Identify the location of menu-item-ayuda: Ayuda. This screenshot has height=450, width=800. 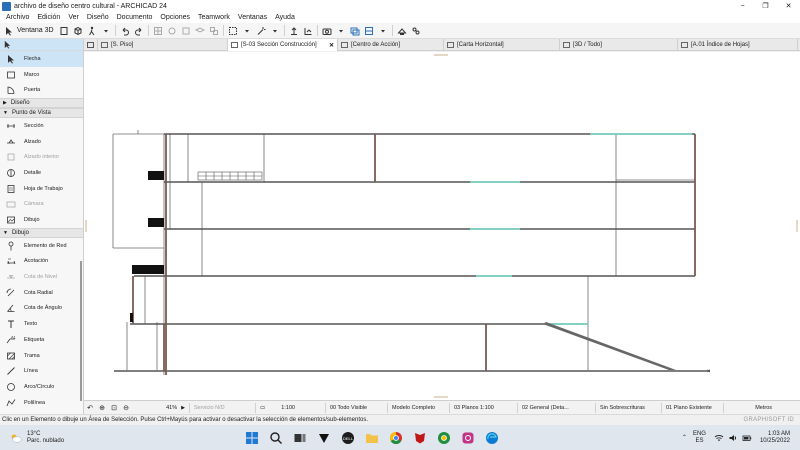
(285, 17).